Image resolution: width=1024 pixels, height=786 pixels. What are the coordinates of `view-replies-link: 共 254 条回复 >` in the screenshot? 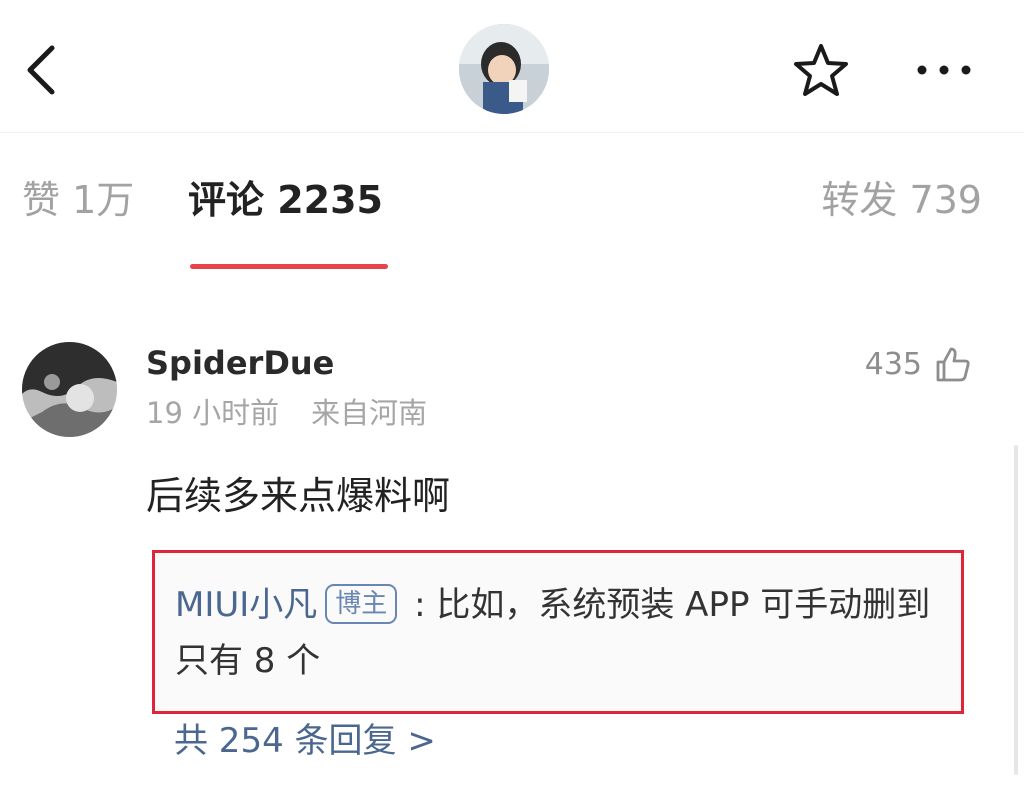 It's located at (305, 741).